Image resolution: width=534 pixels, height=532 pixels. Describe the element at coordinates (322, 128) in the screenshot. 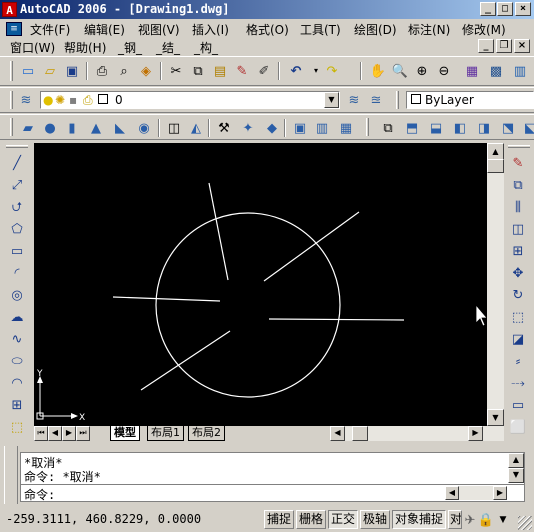

I see `setup-view-icon: ▥` at that location.